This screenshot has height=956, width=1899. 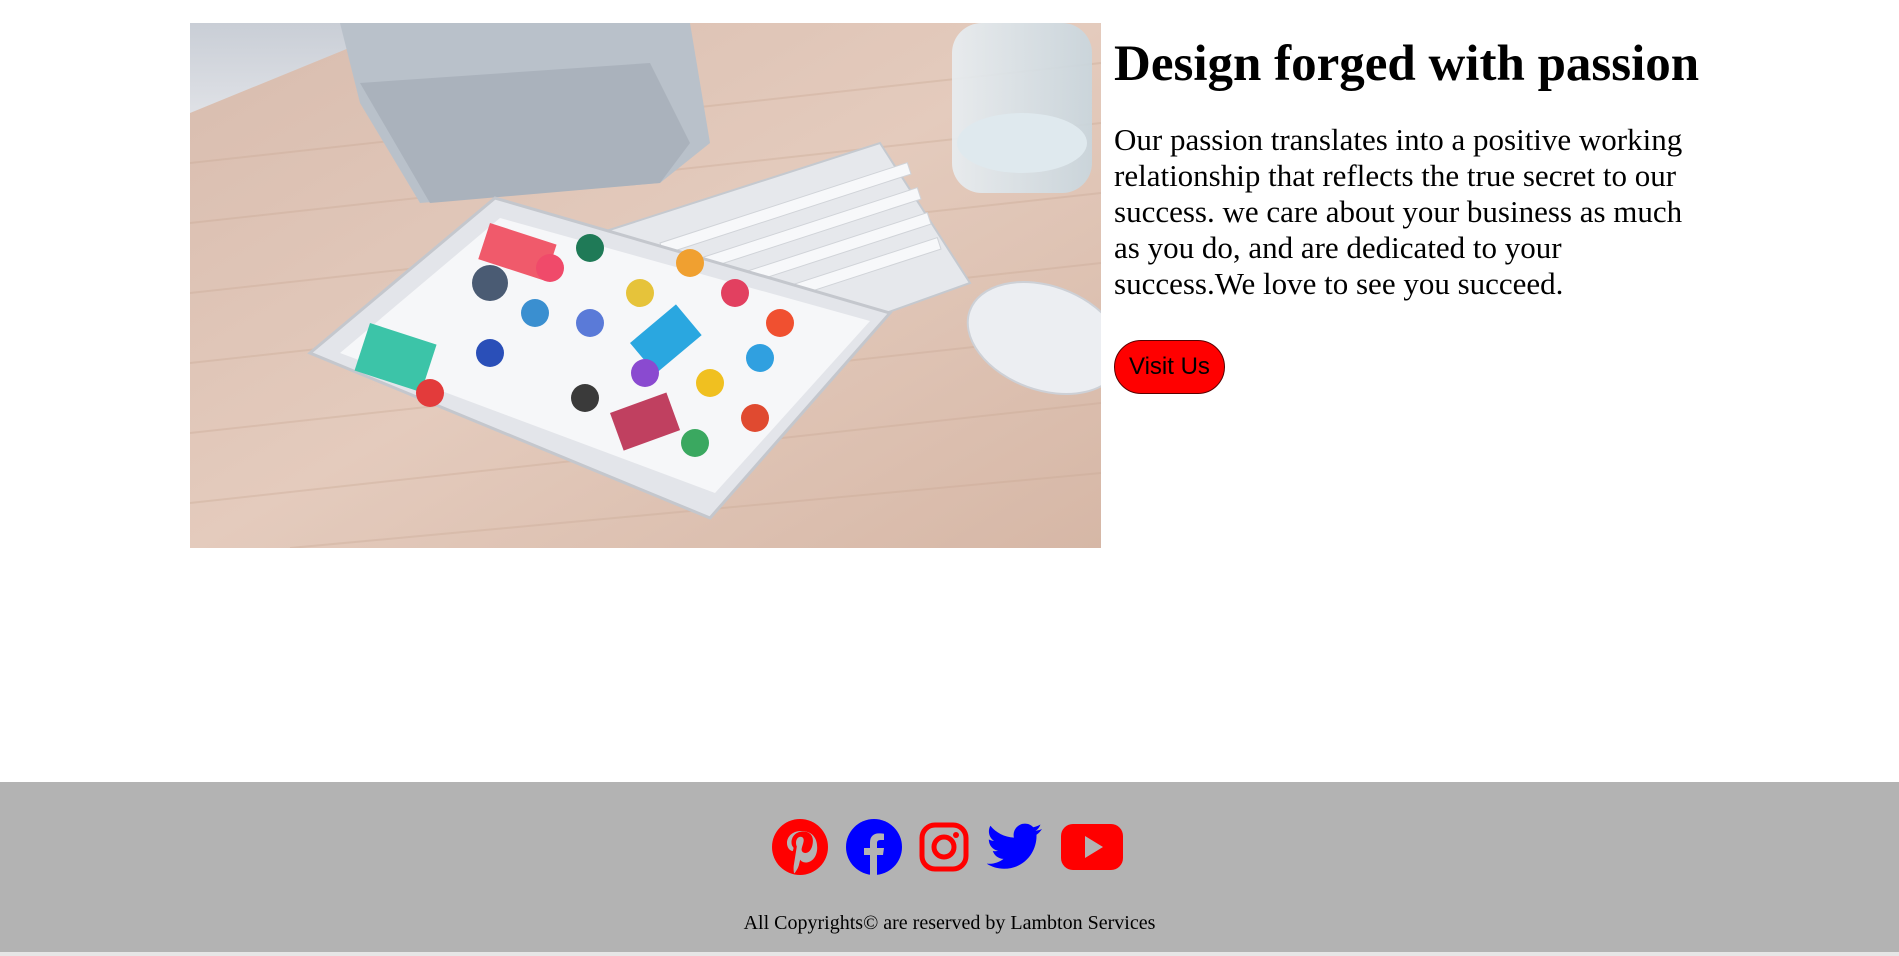 I want to click on pinterest-icon, so click(x=800, y=849).